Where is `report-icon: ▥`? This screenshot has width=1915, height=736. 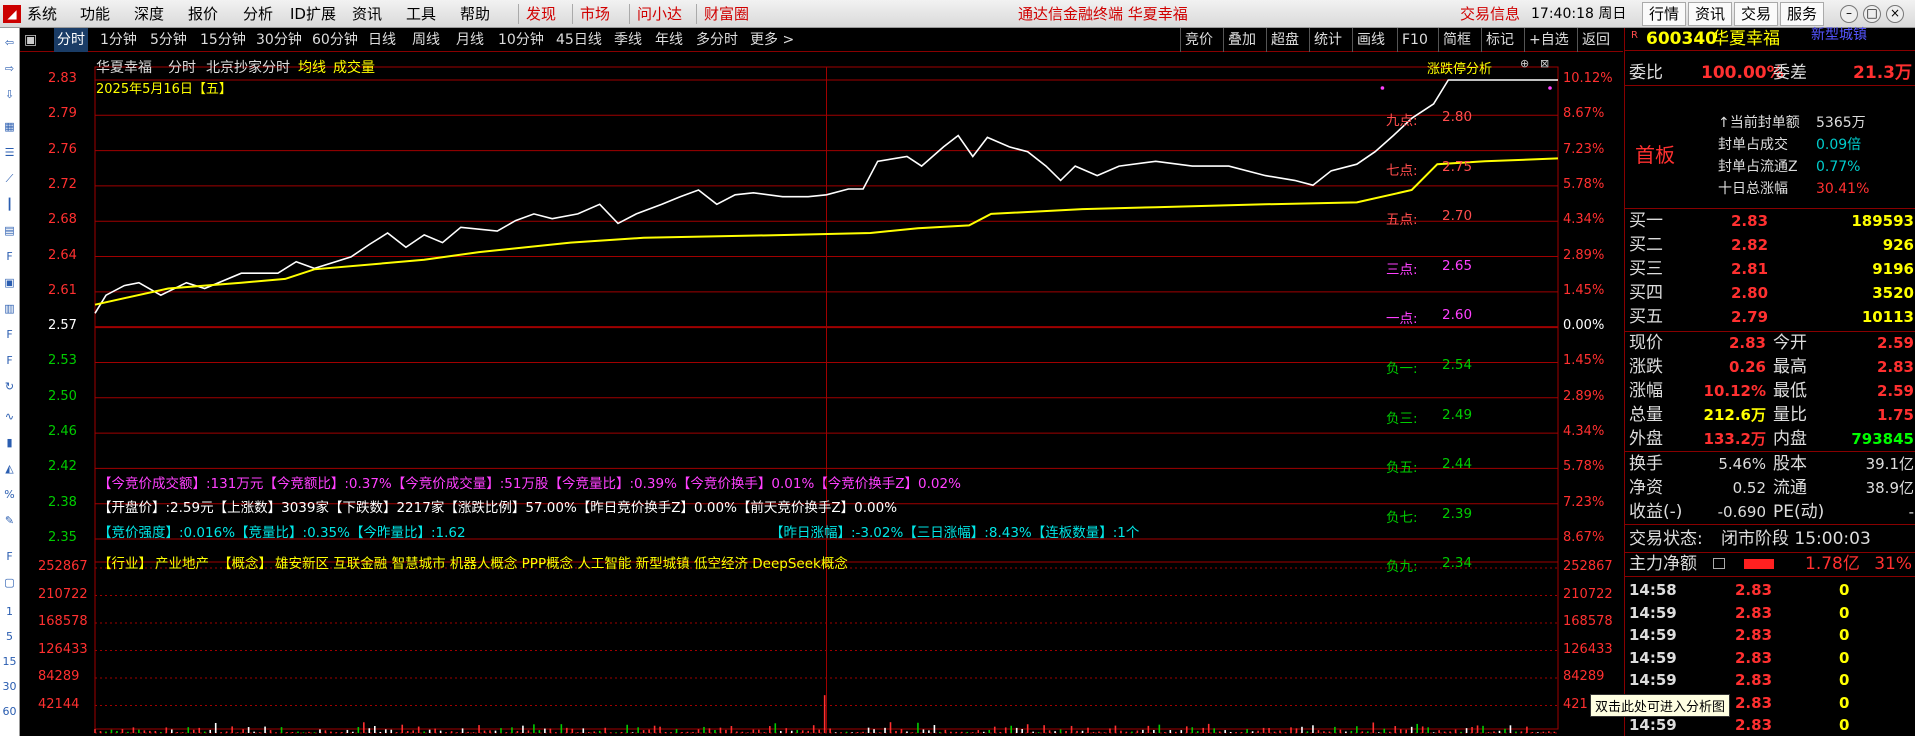 report-icon: ▥ is located at coordinates (9, 308).